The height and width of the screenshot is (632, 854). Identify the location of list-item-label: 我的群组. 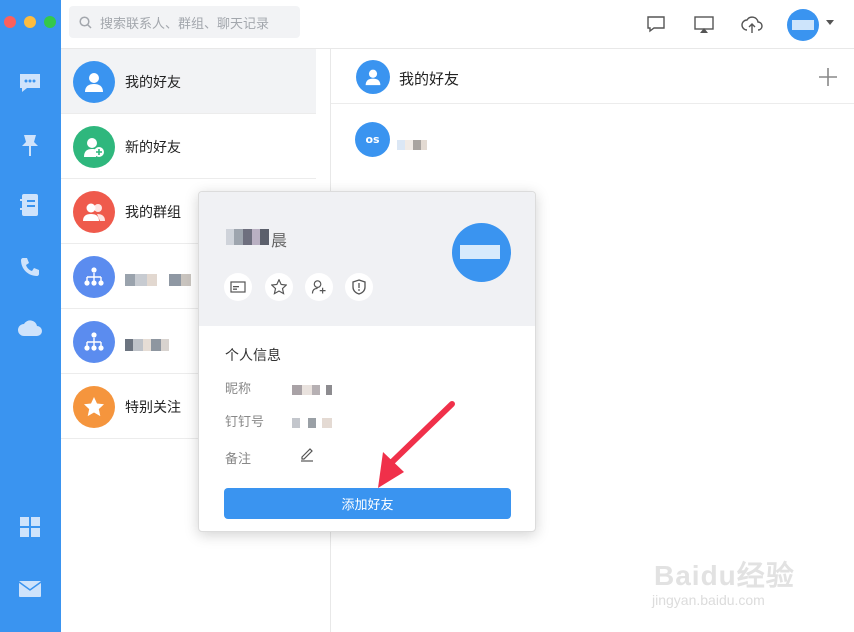
(153, 213).